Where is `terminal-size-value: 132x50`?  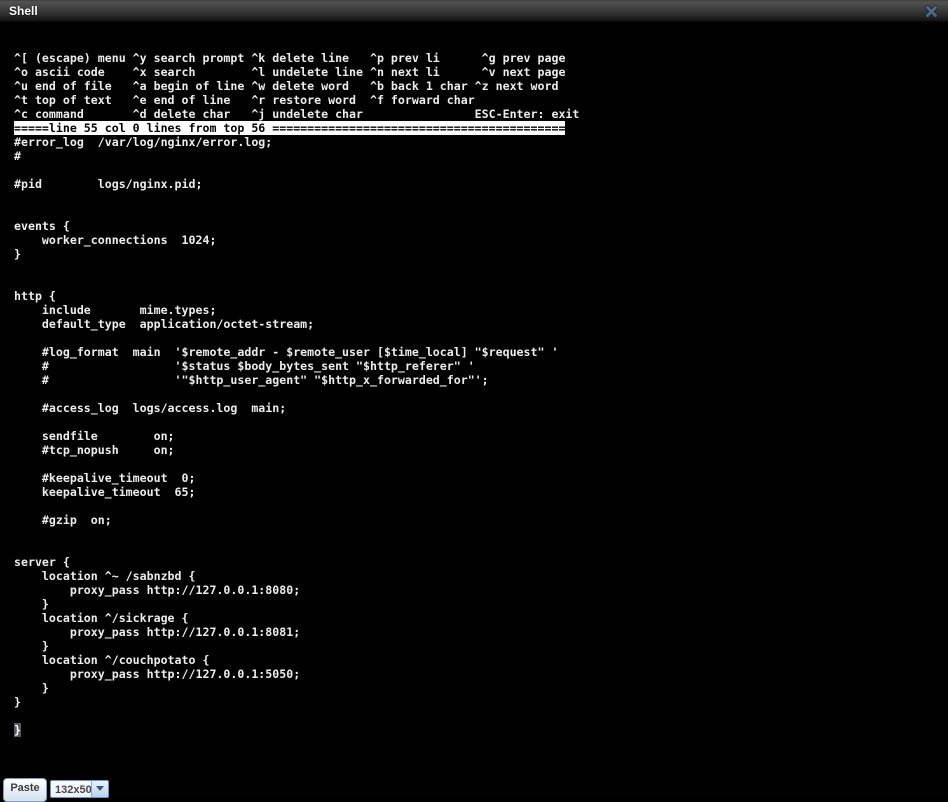 terminal-size-value: 132x50 is located at coordinates (71, 789).